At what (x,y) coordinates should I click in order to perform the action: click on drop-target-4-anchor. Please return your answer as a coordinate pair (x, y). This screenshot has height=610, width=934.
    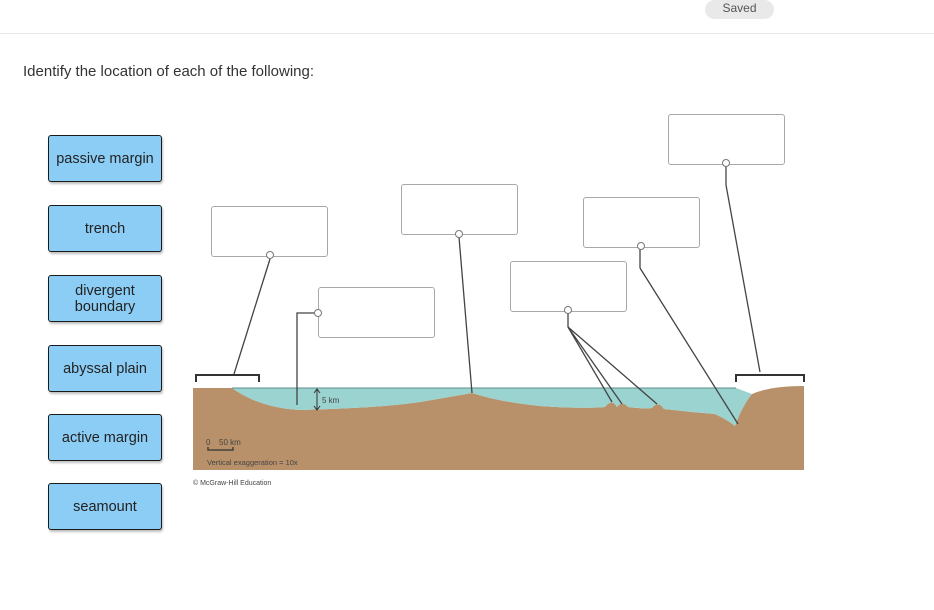
    Looking at the image, I should click on (568, 310).